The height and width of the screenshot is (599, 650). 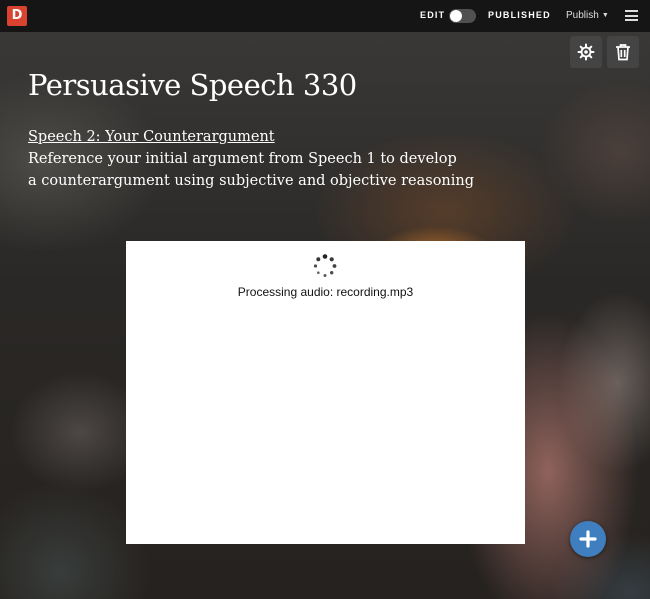 I want to click on plus-icon, so click(x=588, y=539).